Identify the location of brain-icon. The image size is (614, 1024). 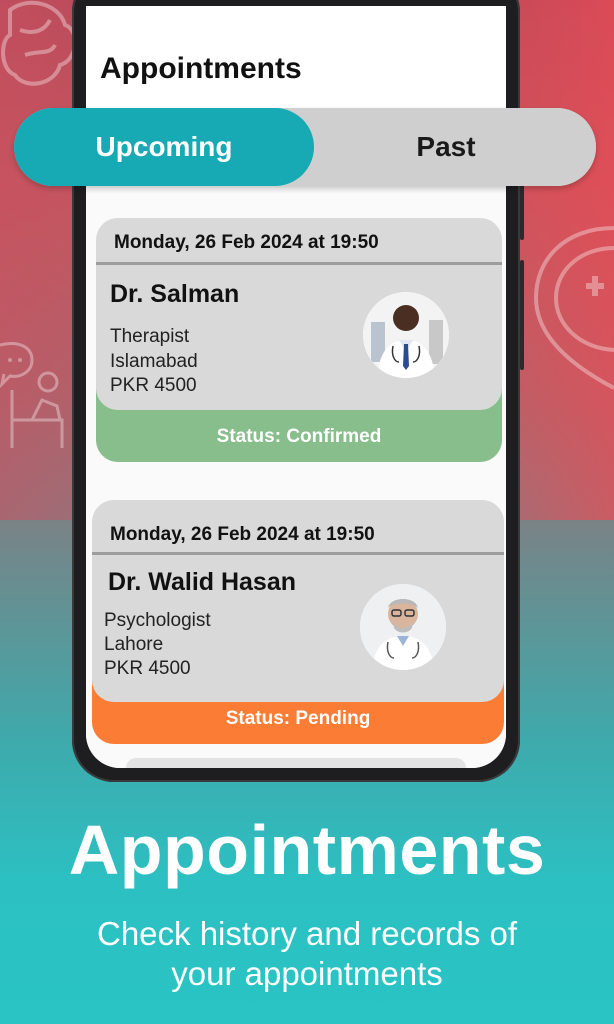
(39, 43).